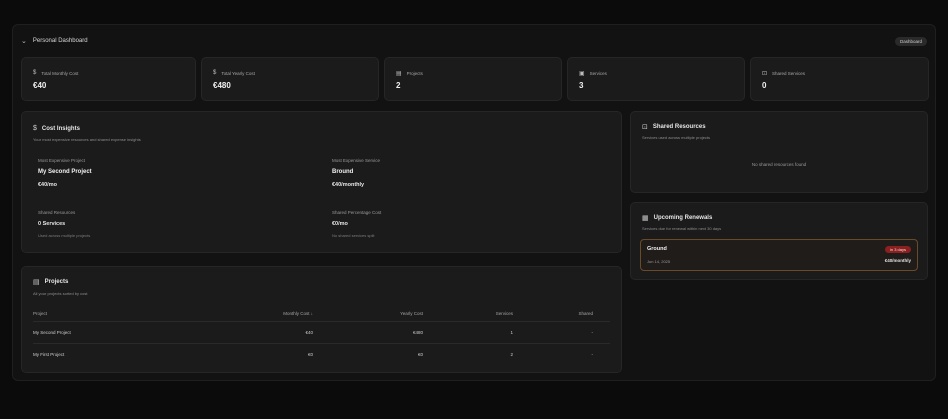 Image resolution: width=948 pixels, height=419 pixels. I want to click on cost-insights-heading: $ Cost Insights, so click(56, 128).